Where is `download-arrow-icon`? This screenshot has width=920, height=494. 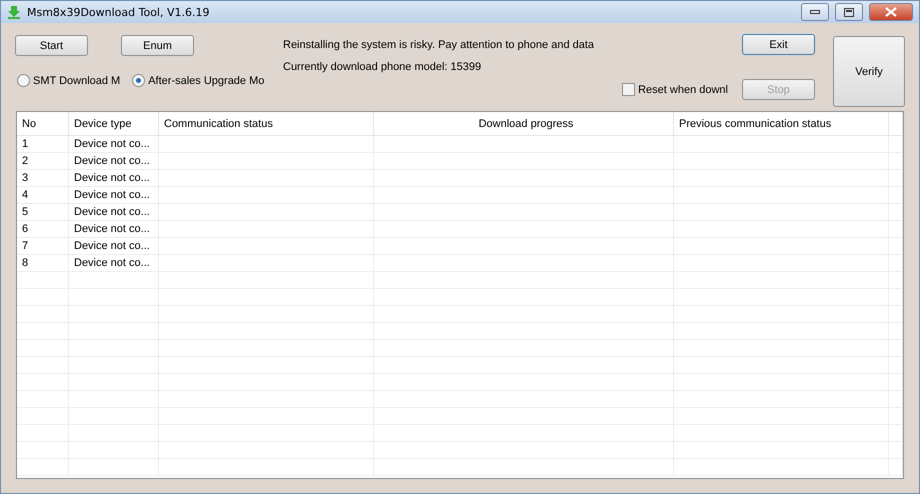
download-arrow-icon is located at coordinates (14, 12).